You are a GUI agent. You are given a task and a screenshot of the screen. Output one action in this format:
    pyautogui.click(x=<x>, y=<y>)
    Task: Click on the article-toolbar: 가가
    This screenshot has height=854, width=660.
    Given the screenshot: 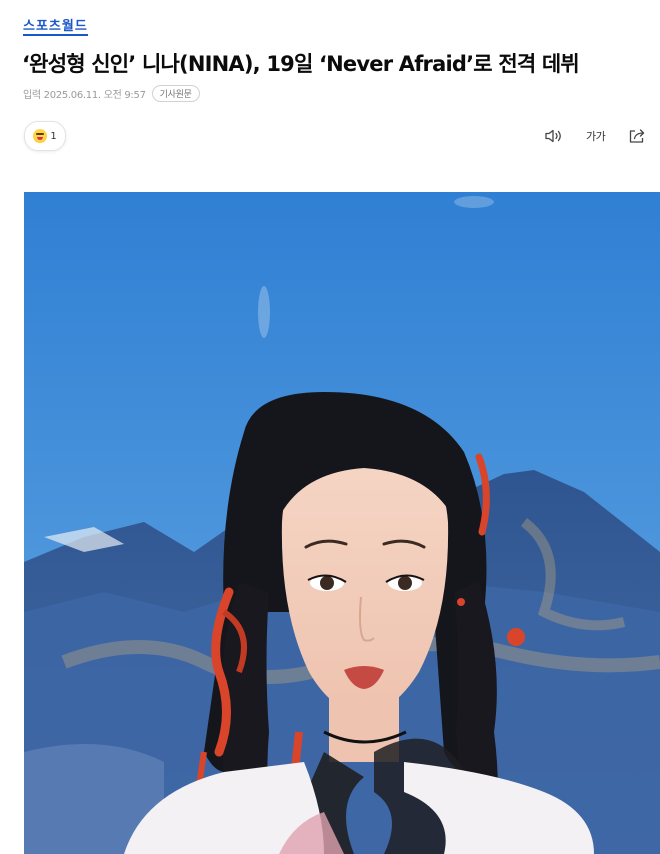 What is the action you would take?
    pyautogui.click(x=600, y=136)
    